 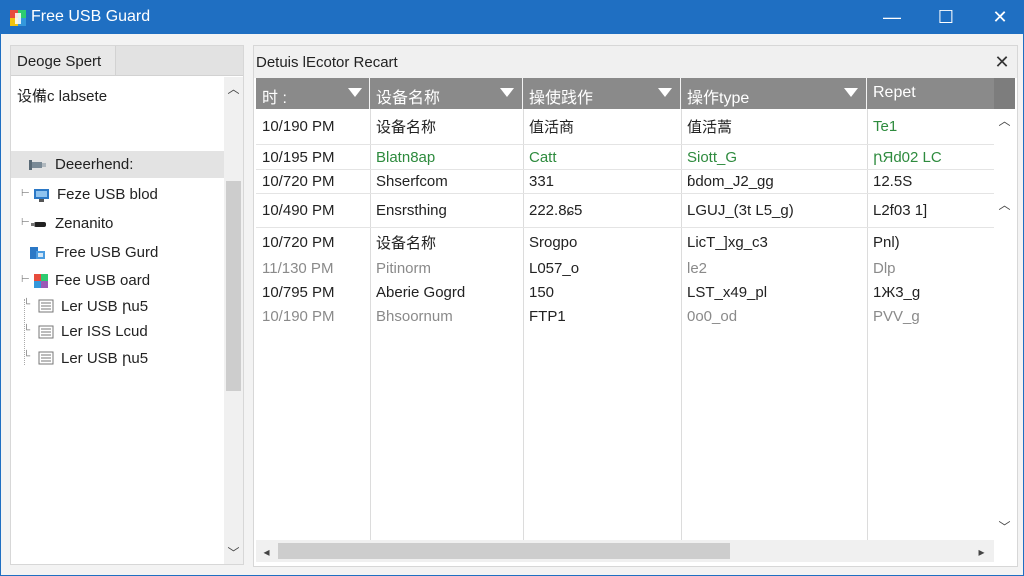 I want to click on table-horizontal-scrollbar: ◂ ▸, so click(x=625, y=551).